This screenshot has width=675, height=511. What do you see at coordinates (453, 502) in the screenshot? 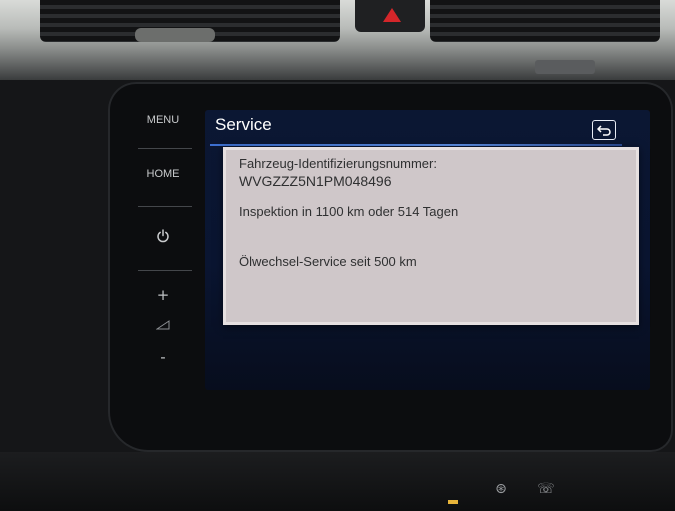
I see `console-indicator-light` at bounding box center [453, 502].